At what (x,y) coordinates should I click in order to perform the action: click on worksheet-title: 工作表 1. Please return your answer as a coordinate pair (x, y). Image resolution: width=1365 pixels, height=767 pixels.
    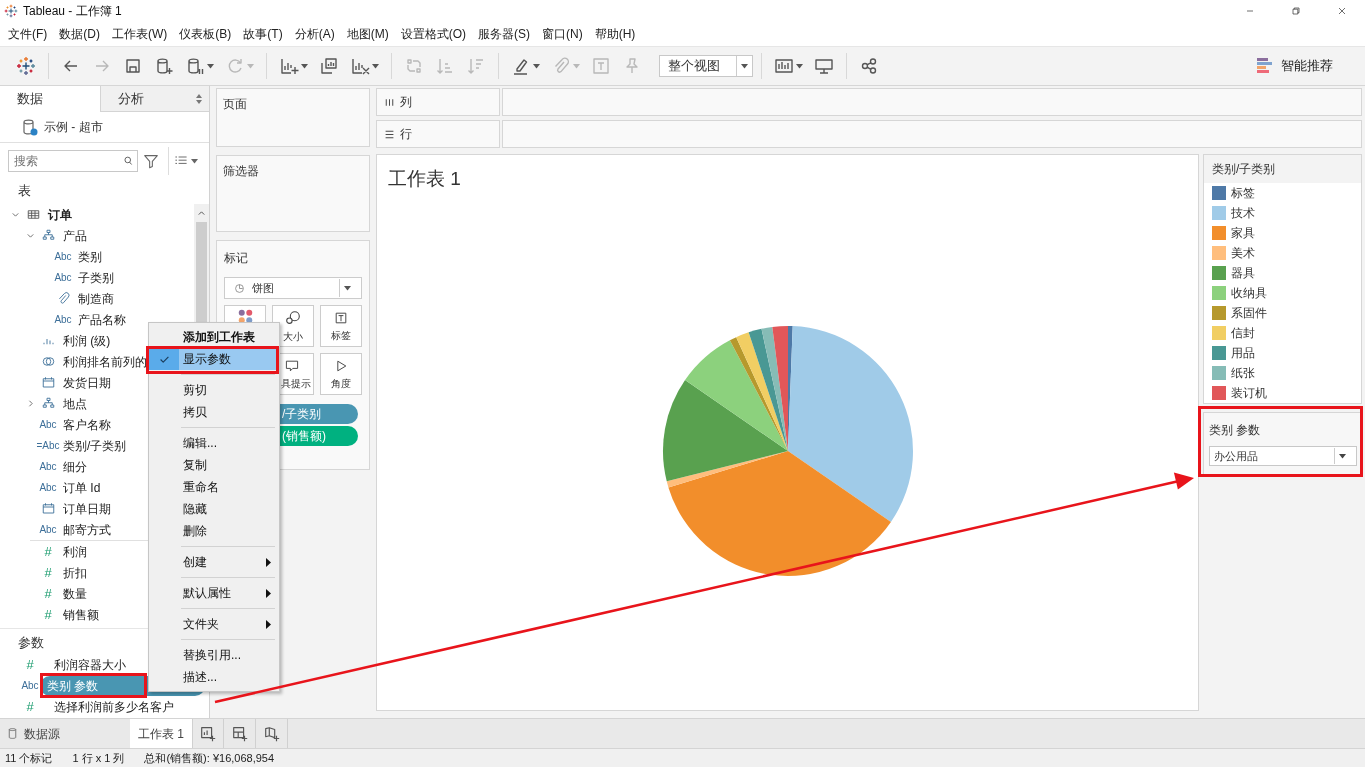
    Looking at the image, I should click on (424, 179).